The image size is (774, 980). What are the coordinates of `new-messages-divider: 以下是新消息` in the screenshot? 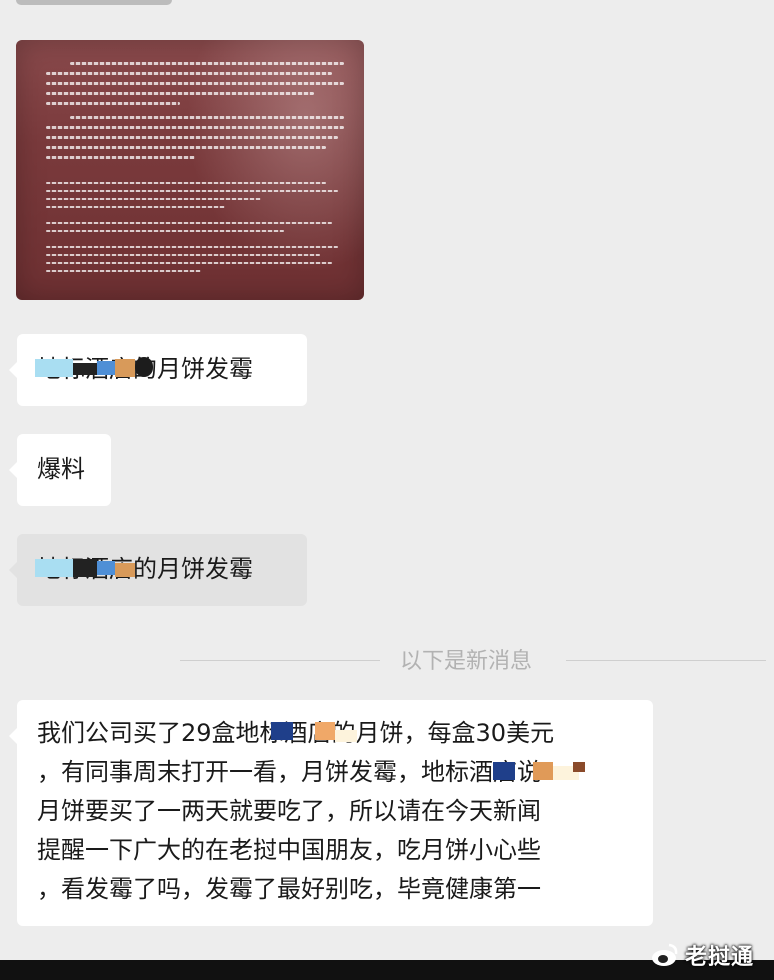 It's located at (473, 659).